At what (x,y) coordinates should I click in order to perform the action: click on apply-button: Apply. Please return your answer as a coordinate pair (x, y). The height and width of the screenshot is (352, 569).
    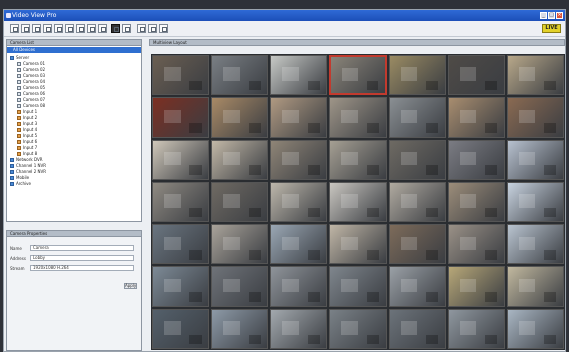
    Looking at the image, I should click on (130, 286).